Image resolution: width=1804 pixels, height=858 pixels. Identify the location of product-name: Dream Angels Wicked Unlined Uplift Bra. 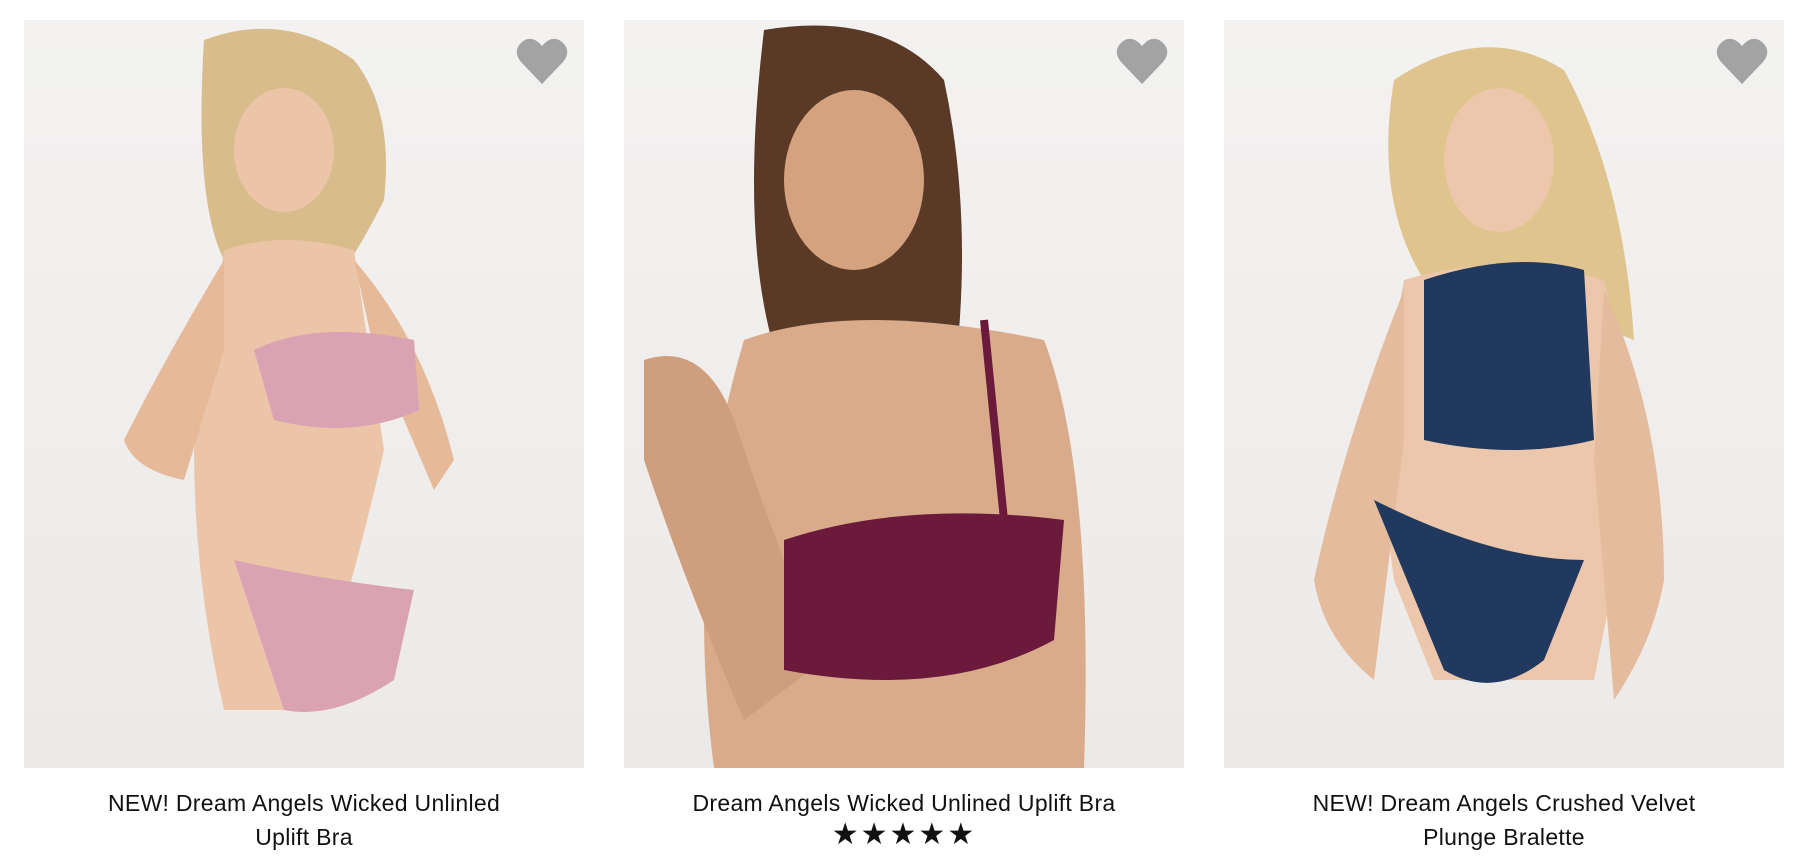
(904, 803).